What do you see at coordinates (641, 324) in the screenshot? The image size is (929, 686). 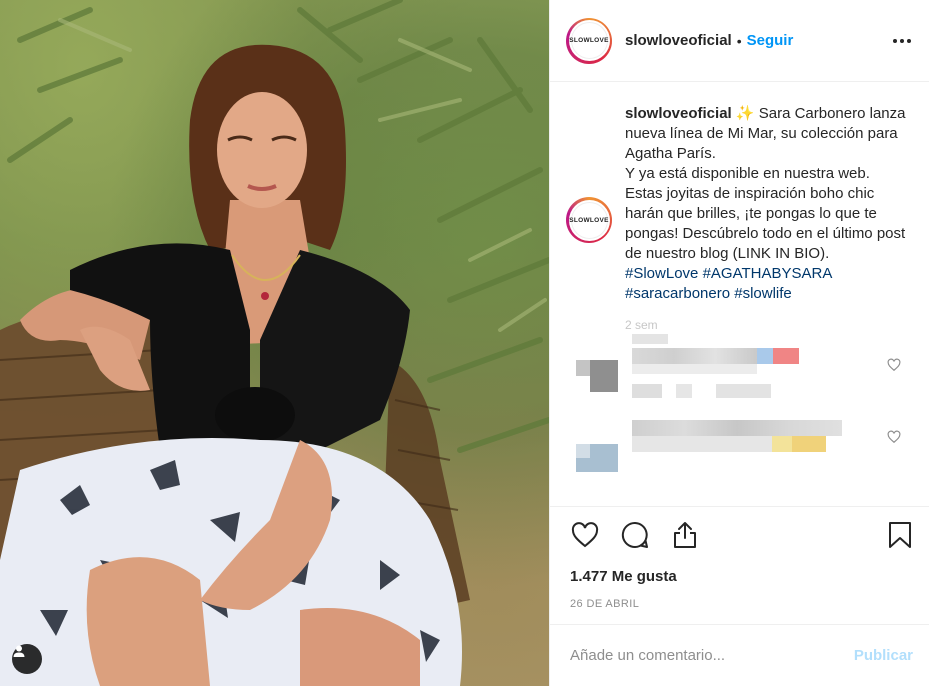 I see `caption-timestamp: 2 sem` at bounding box center [641, 324].